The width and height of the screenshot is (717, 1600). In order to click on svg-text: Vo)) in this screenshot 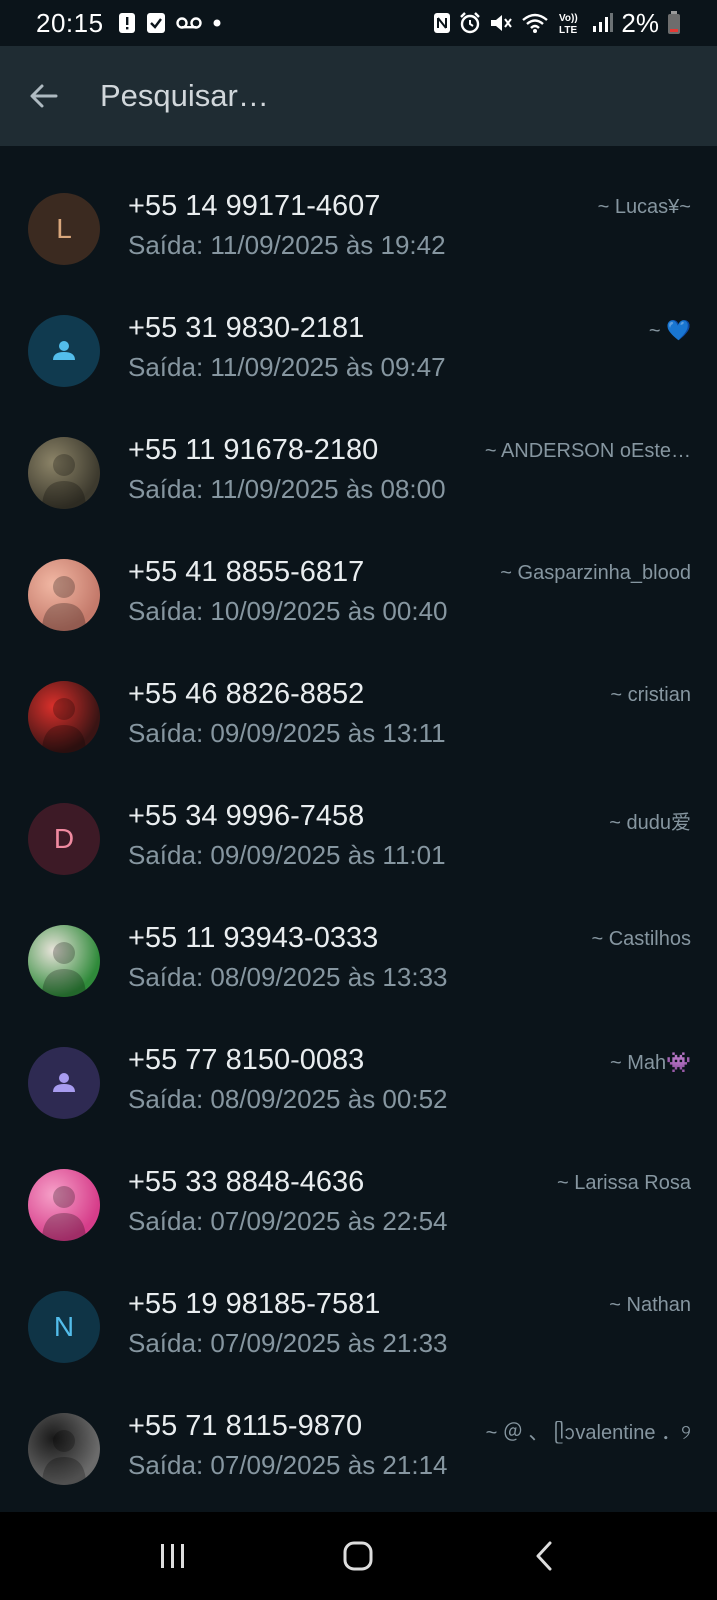, I will do `click(568, 18)`.